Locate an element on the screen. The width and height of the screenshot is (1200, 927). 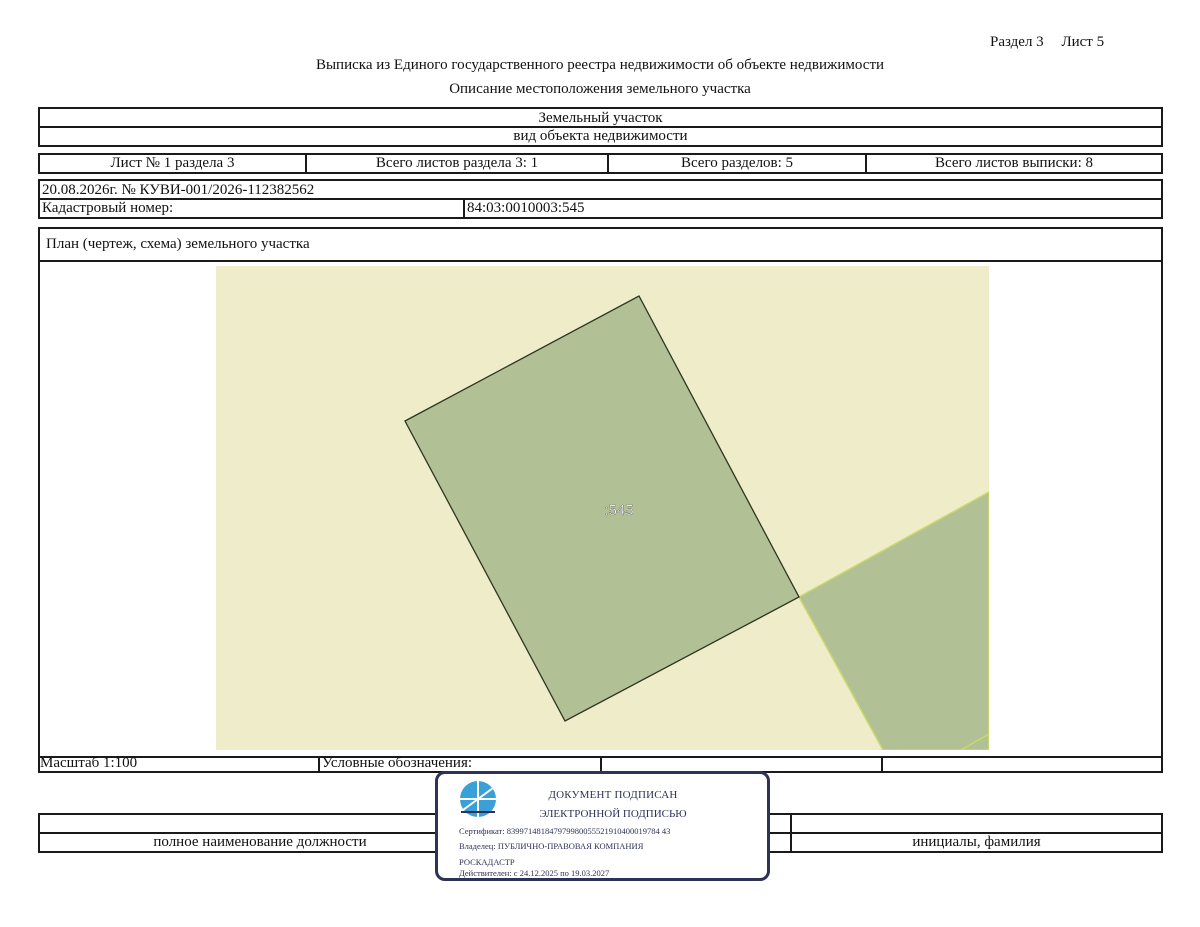
sheet-of-section: Лист № 1 раздела 3 is located at coordinates (173, 163).